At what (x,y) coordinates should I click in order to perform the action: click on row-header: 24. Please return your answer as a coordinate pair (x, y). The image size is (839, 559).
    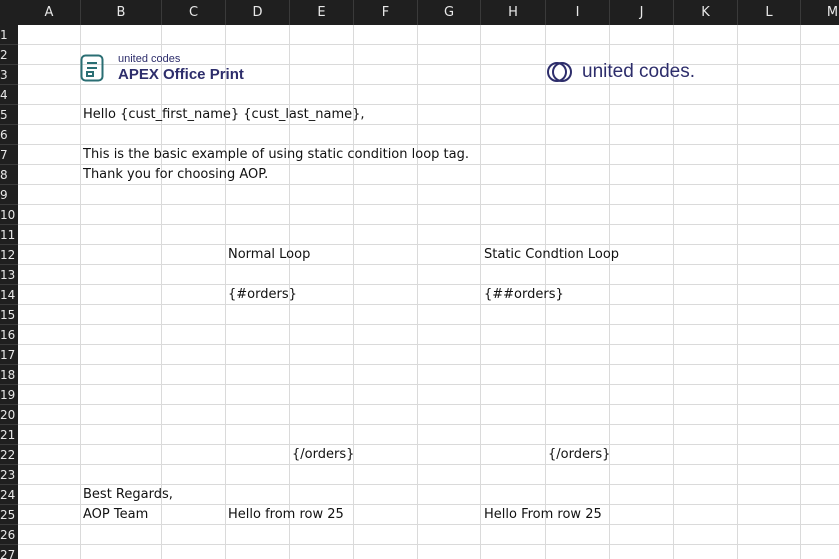
    Looking at the image, I should click on (9, 495).